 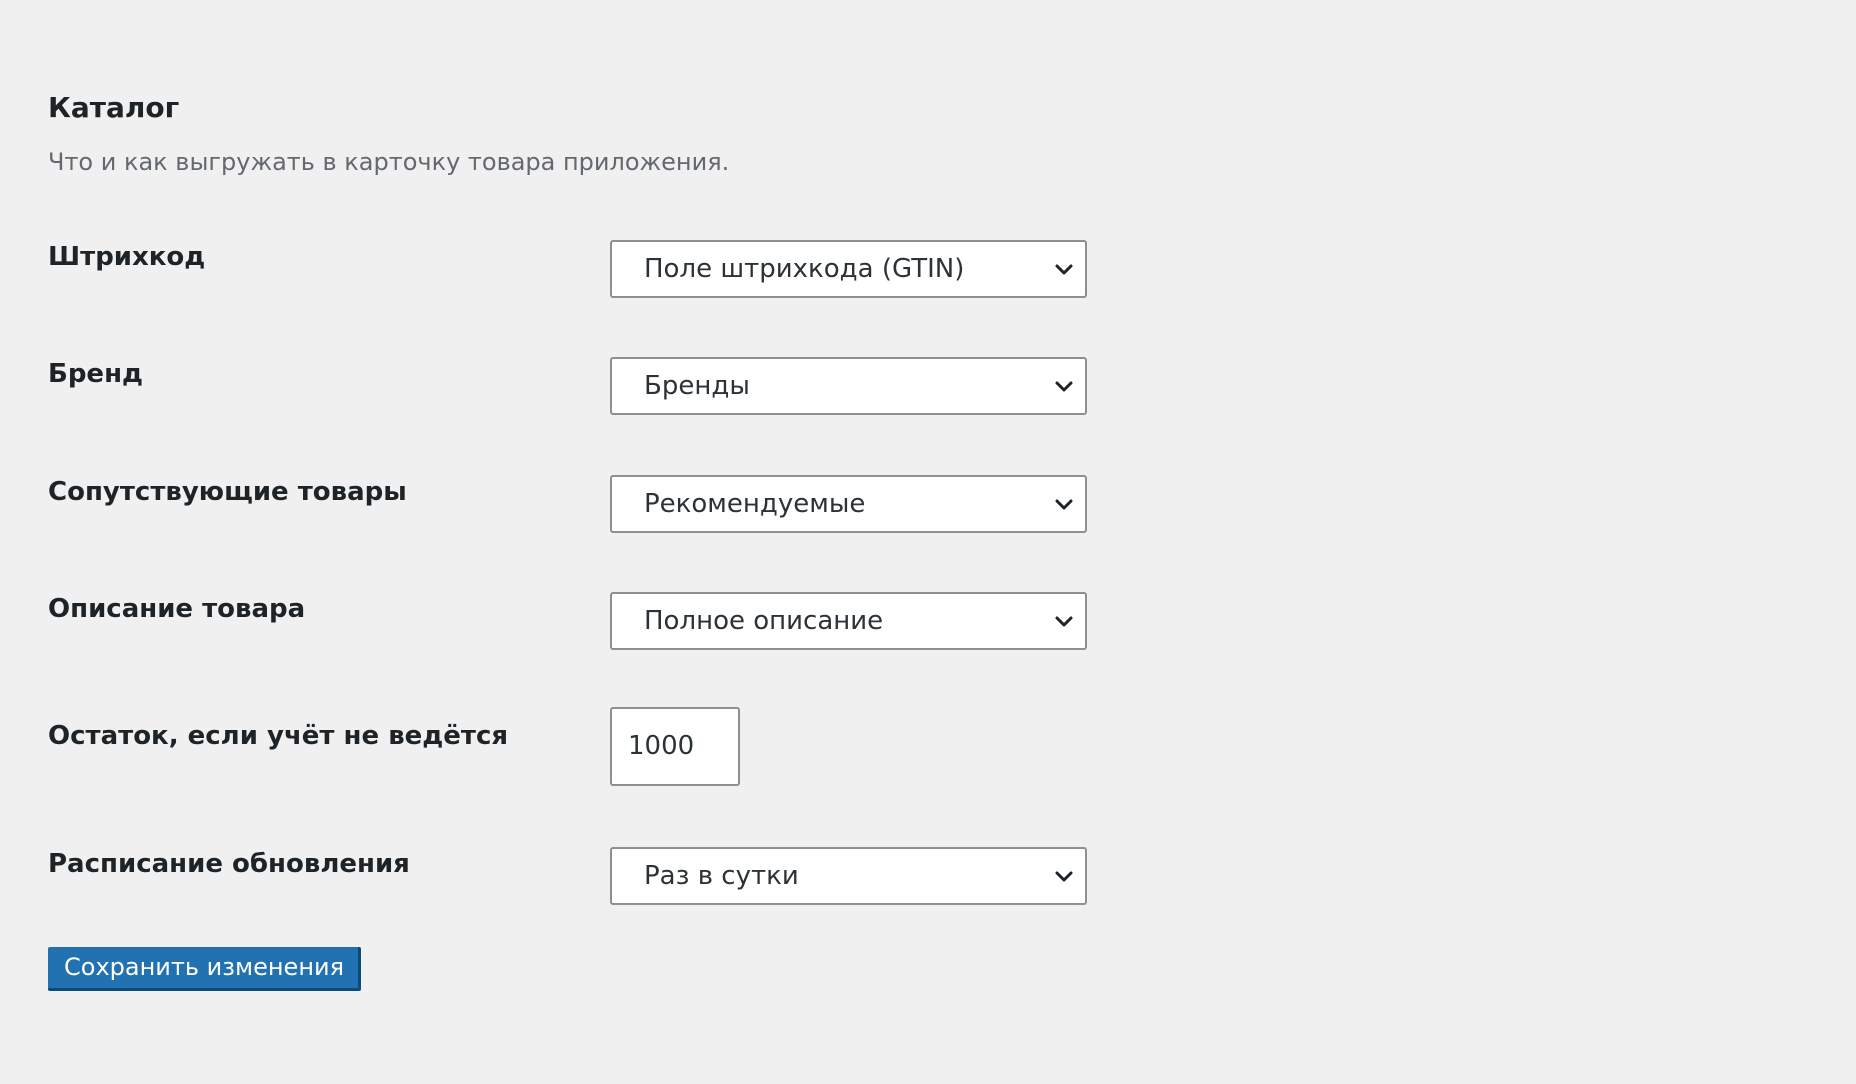 I want to click on related-products-select: Рекомендуемые, so click(x=848, y=504).